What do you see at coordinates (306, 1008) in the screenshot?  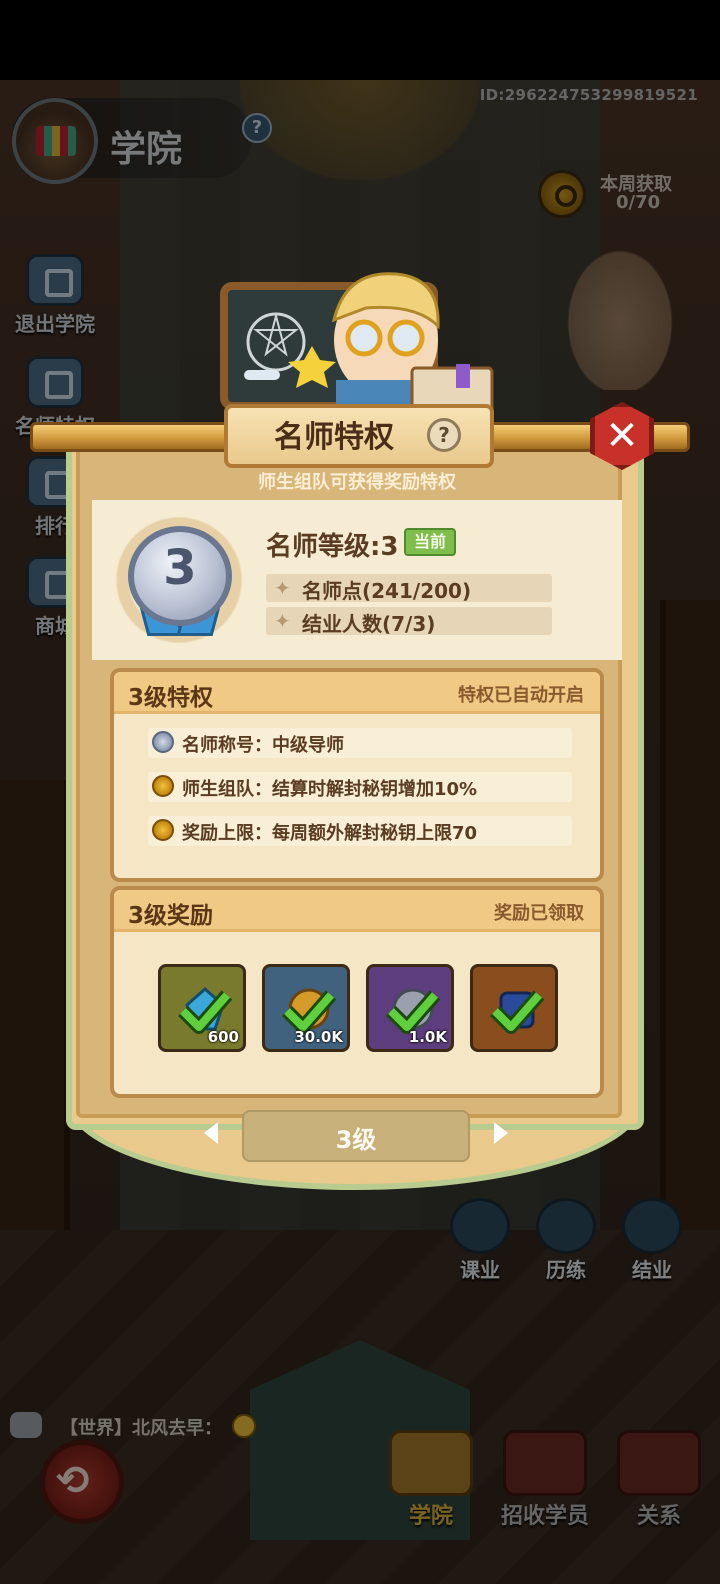 I see `reward-item: 30.0K` at bounding box center [306, 1008].